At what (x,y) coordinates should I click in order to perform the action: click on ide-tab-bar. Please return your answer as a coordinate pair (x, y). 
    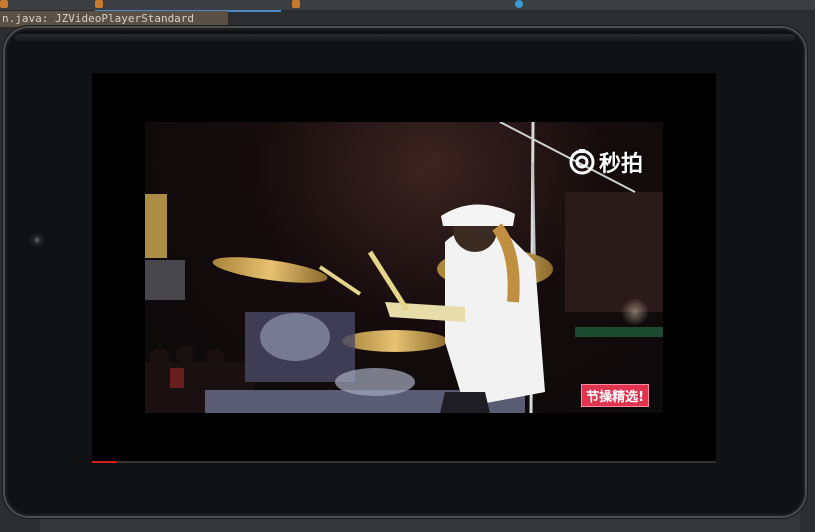
    Looking at the image, I should click on (410, 6).